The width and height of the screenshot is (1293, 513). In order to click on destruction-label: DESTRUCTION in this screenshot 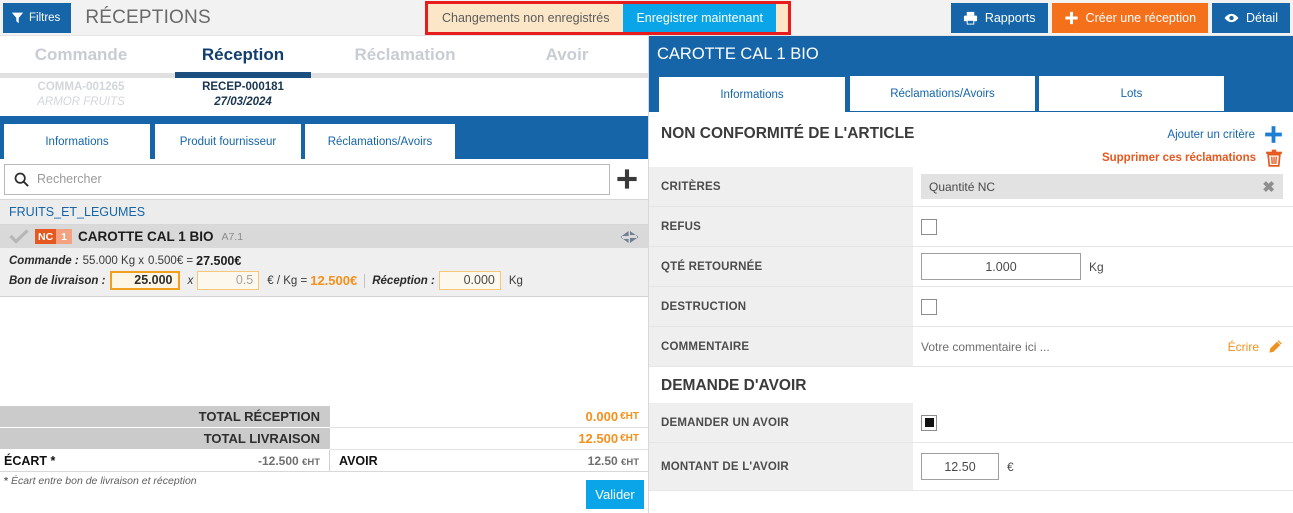, I will do `click(781, 306)`.